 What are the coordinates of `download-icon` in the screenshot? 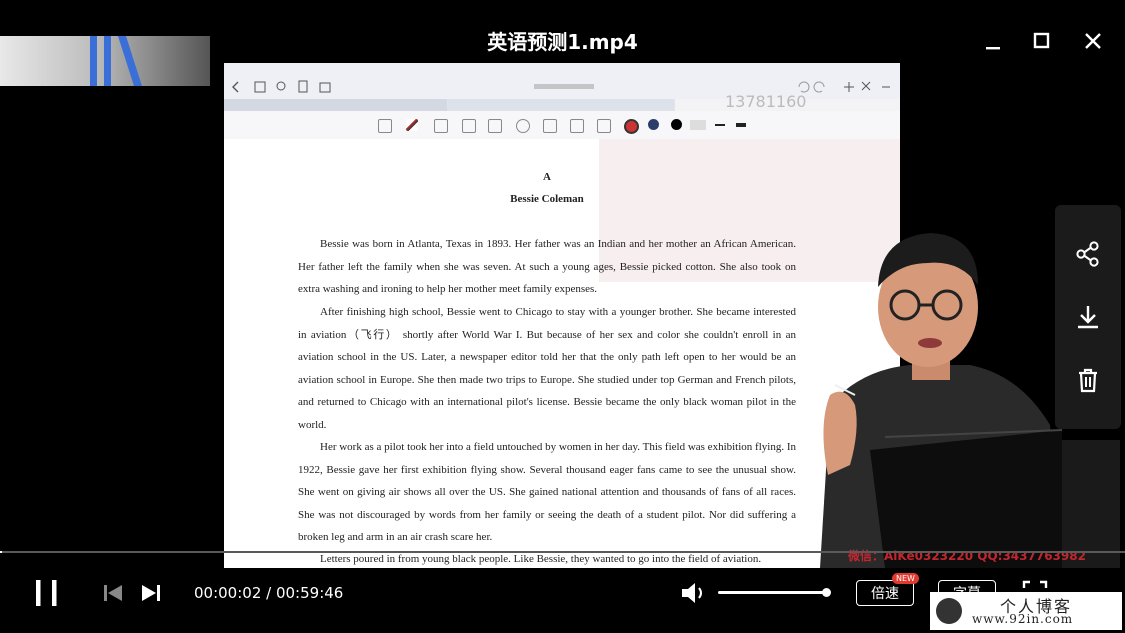 It's located at (1088, 317).